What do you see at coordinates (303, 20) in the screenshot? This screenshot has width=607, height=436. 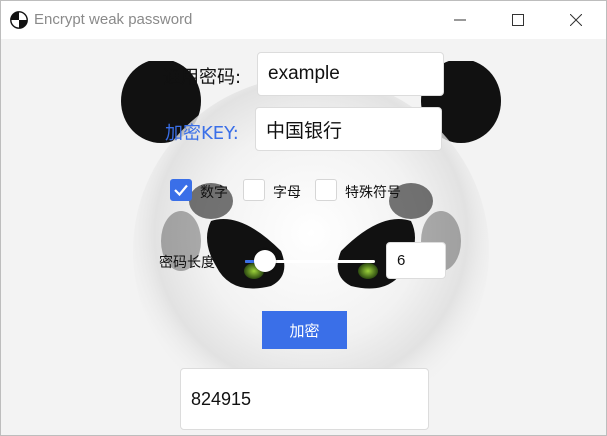 I see `title-bar: Encrypt weak password` at bounding box center [303, 20].